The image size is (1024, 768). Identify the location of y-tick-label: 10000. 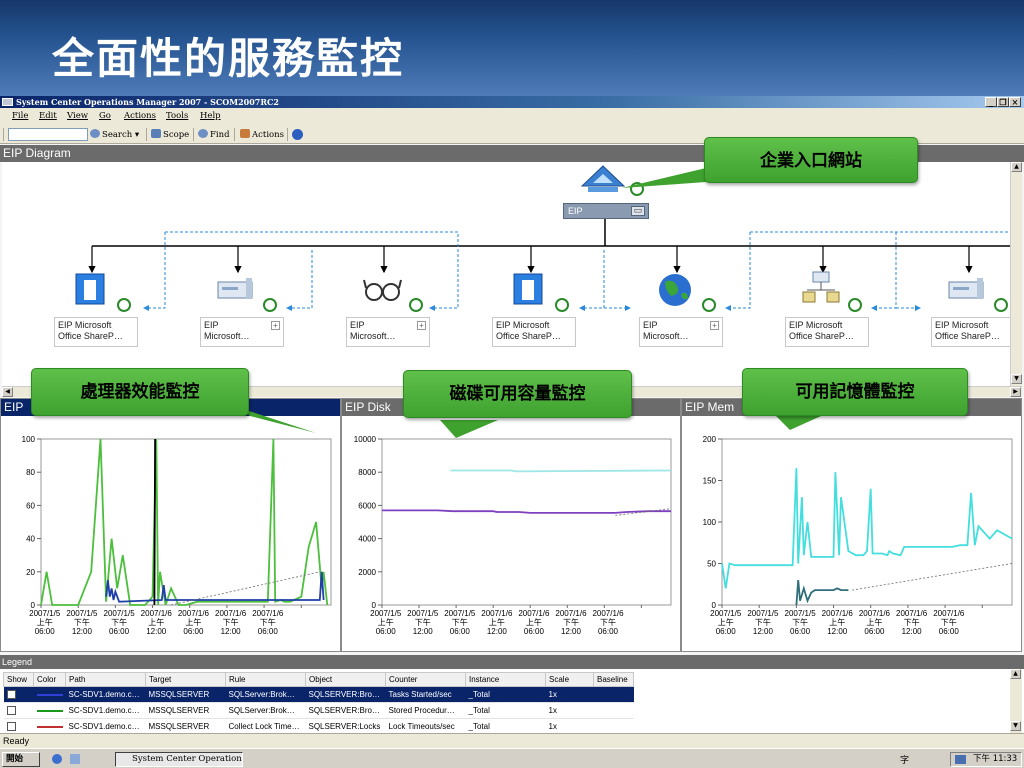
(365, 439).